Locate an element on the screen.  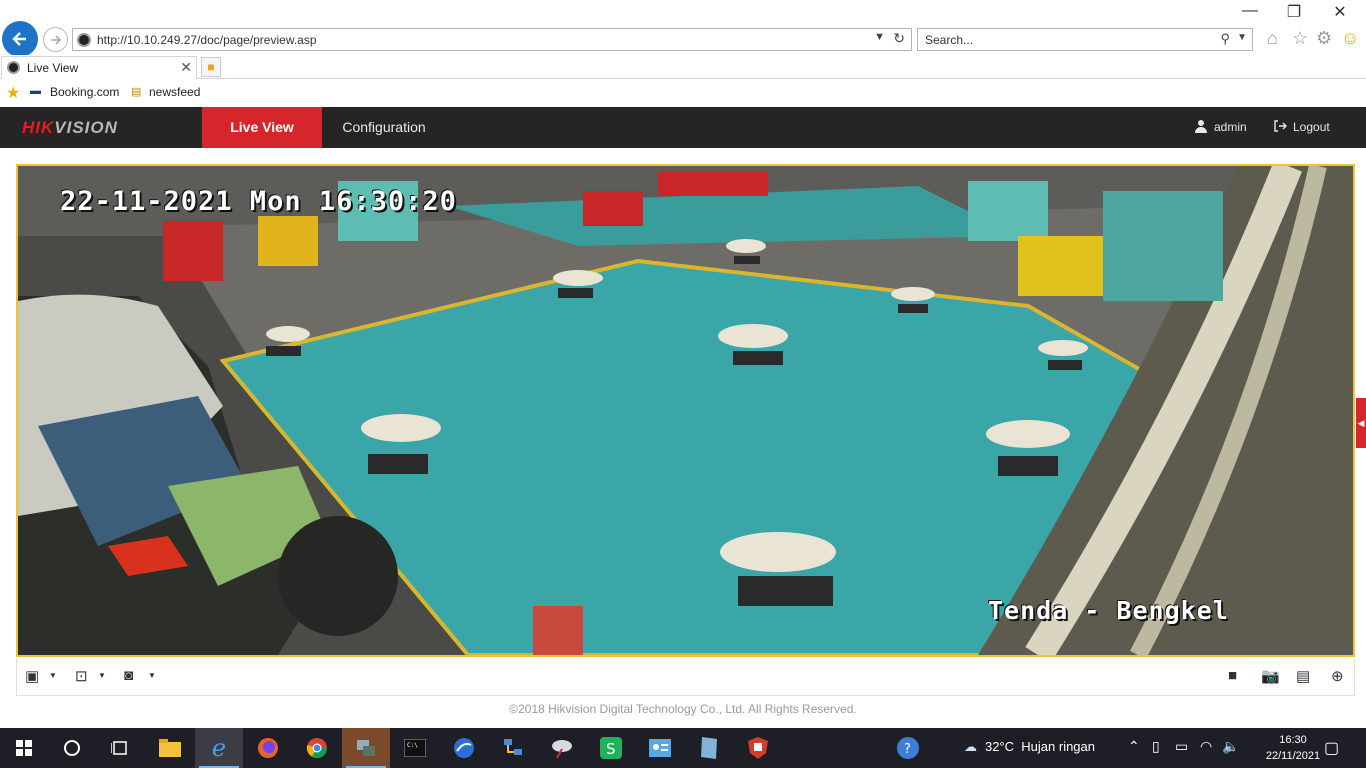
tab-favicon-icon is located at coordinates (13, 67).